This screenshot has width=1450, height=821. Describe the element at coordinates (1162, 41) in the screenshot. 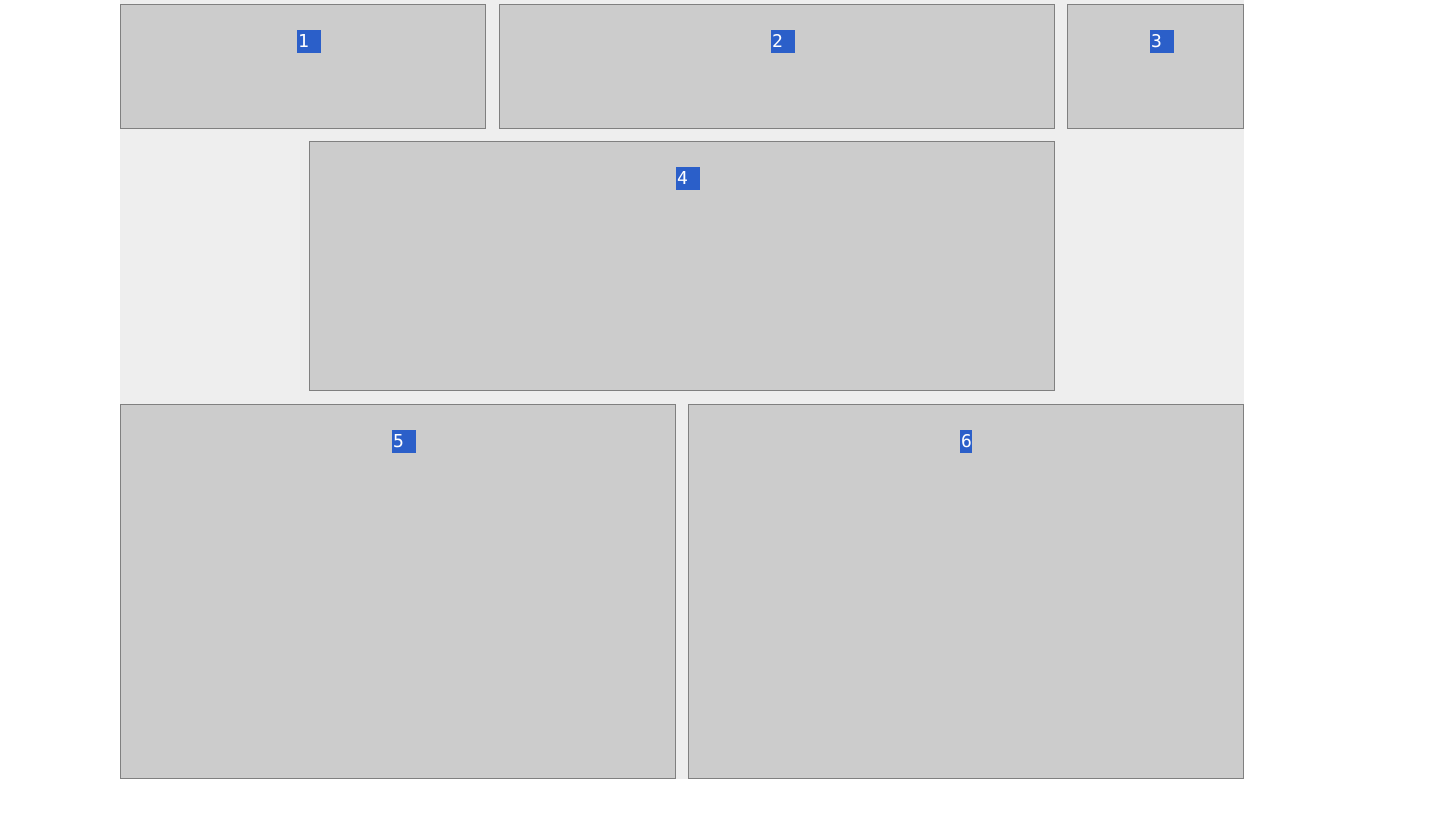

I see `grid-item-number-label: 3` at that location.